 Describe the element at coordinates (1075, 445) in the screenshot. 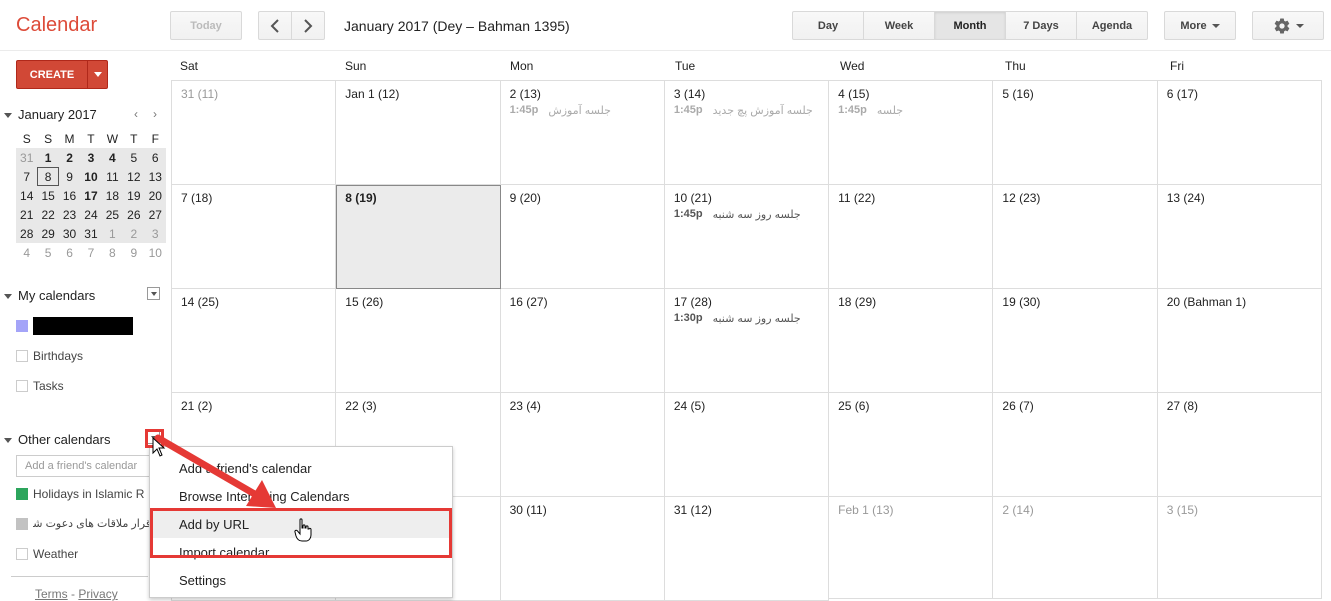

I see `day-cell: 26 (7)` at that location.